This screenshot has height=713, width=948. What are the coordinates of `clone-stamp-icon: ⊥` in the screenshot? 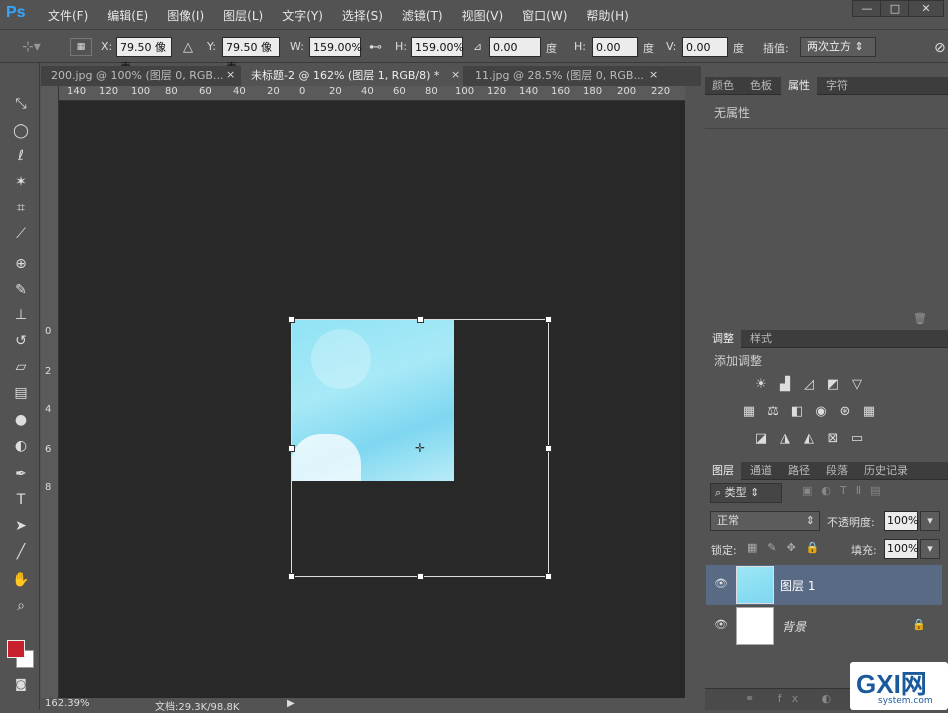 It's located at (21, 315).